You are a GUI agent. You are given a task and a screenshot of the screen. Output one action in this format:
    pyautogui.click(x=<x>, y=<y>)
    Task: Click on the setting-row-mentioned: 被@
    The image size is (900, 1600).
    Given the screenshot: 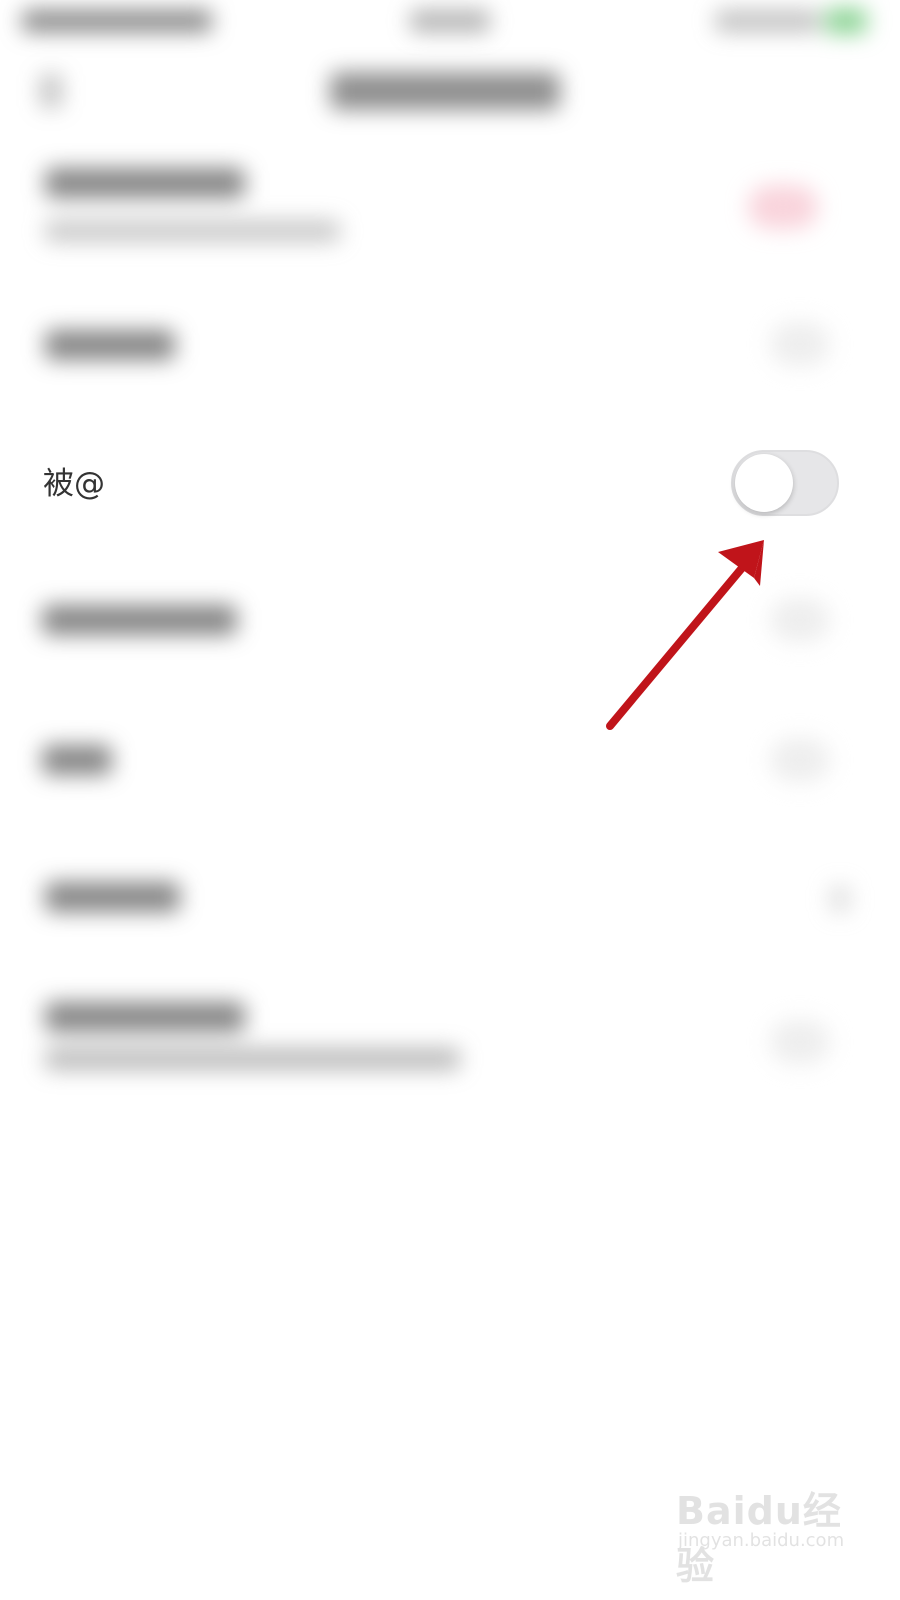 What is the action you would take?
    pyautogui.click(x=450, y=485)
    